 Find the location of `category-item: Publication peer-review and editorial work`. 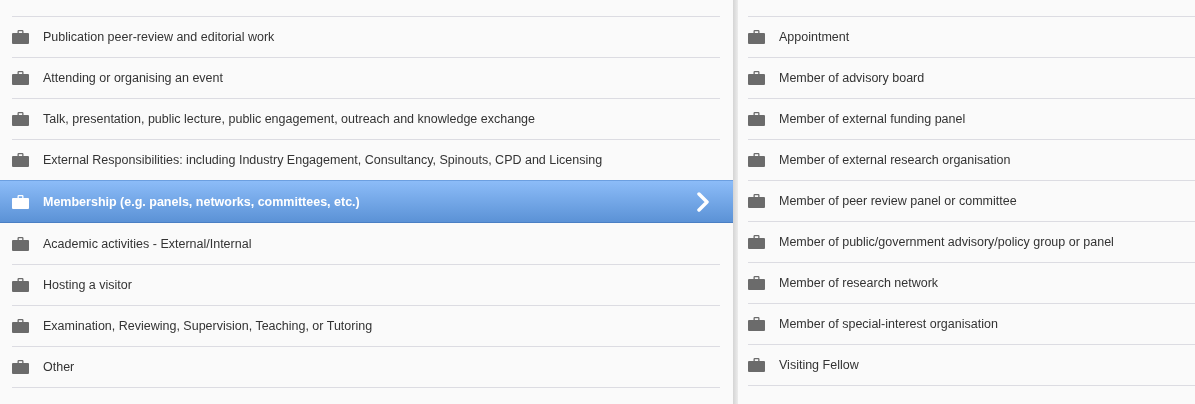

category-item: Publication peer-review and editorial work is located at coordinates (366, 36).